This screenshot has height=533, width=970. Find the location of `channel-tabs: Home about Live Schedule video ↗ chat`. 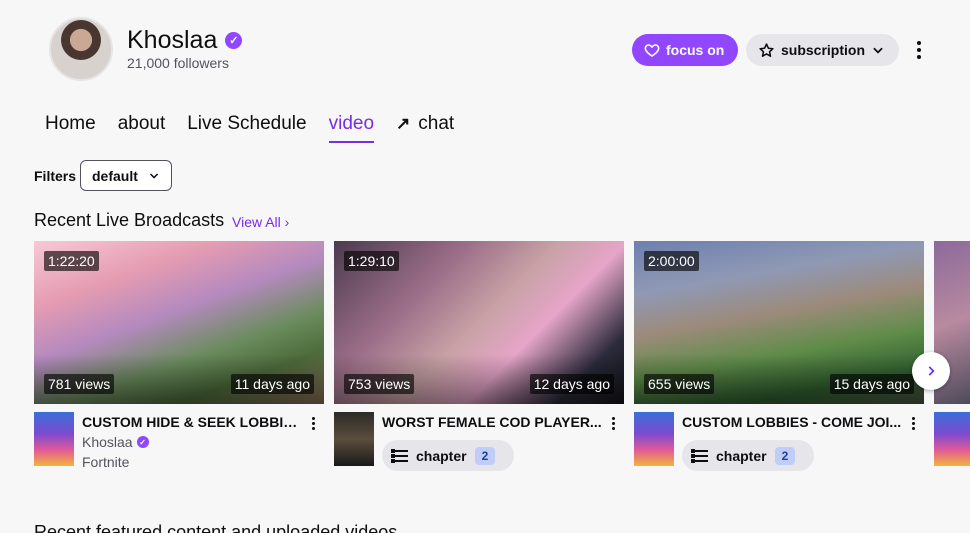

channel-tabs: Home about Live Schedule video ↗ chat is located at coordinates (260, 128).